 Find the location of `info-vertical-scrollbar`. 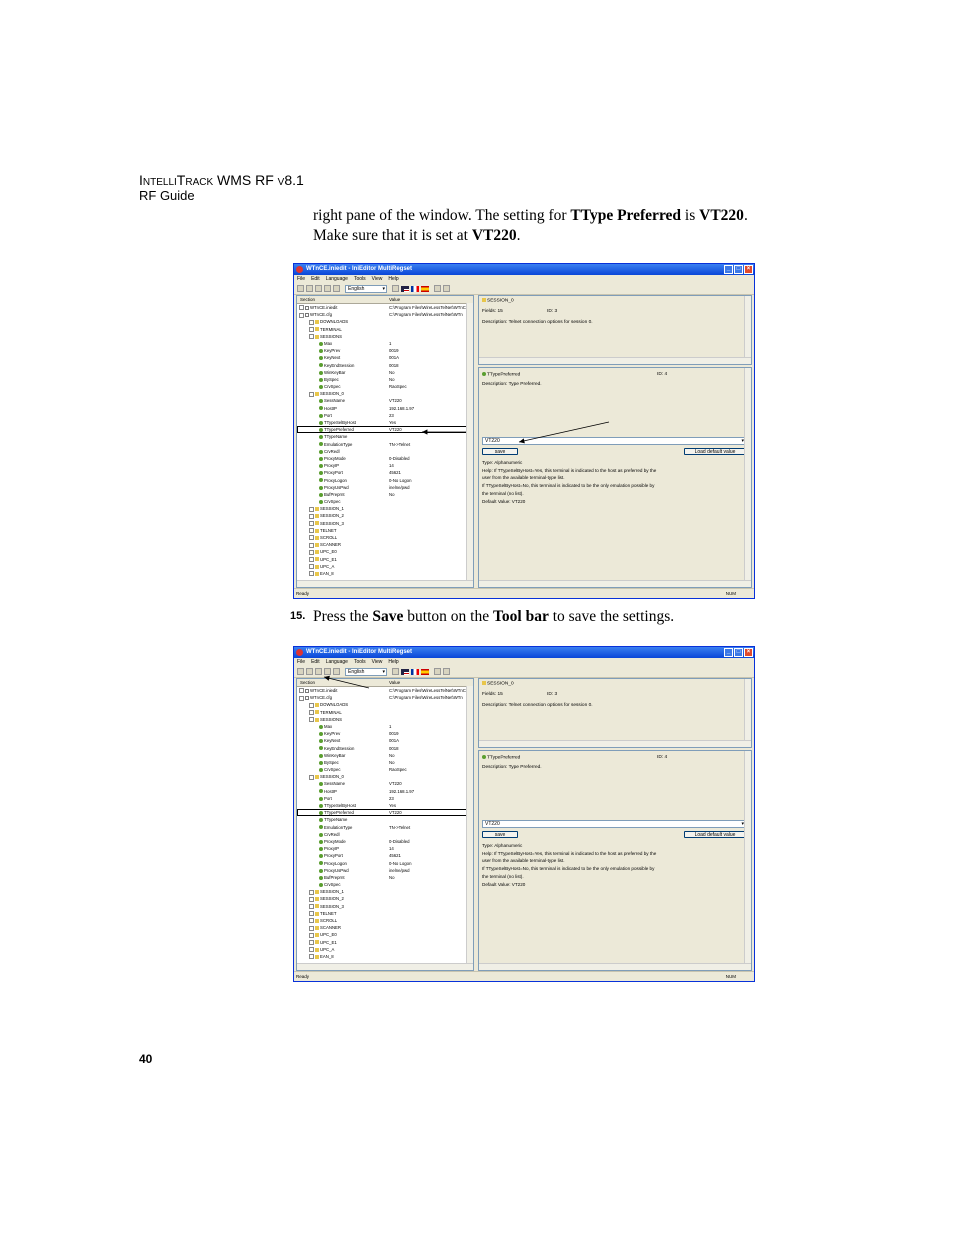

info-vertical-scrollbar is located at coordinates (747, 713).